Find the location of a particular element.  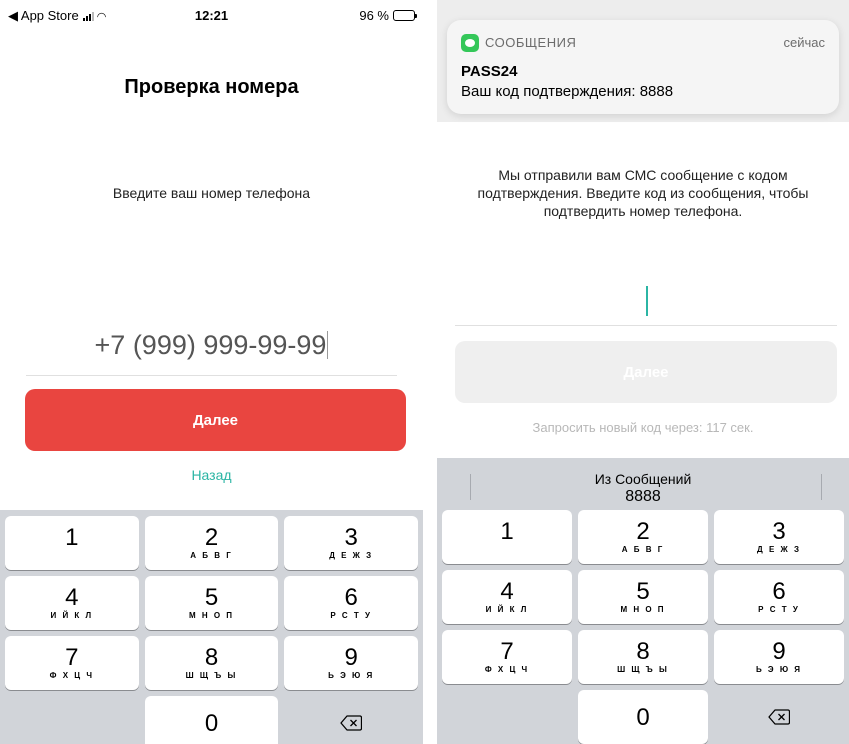

screen-divider is located at coordinates (430, 372).